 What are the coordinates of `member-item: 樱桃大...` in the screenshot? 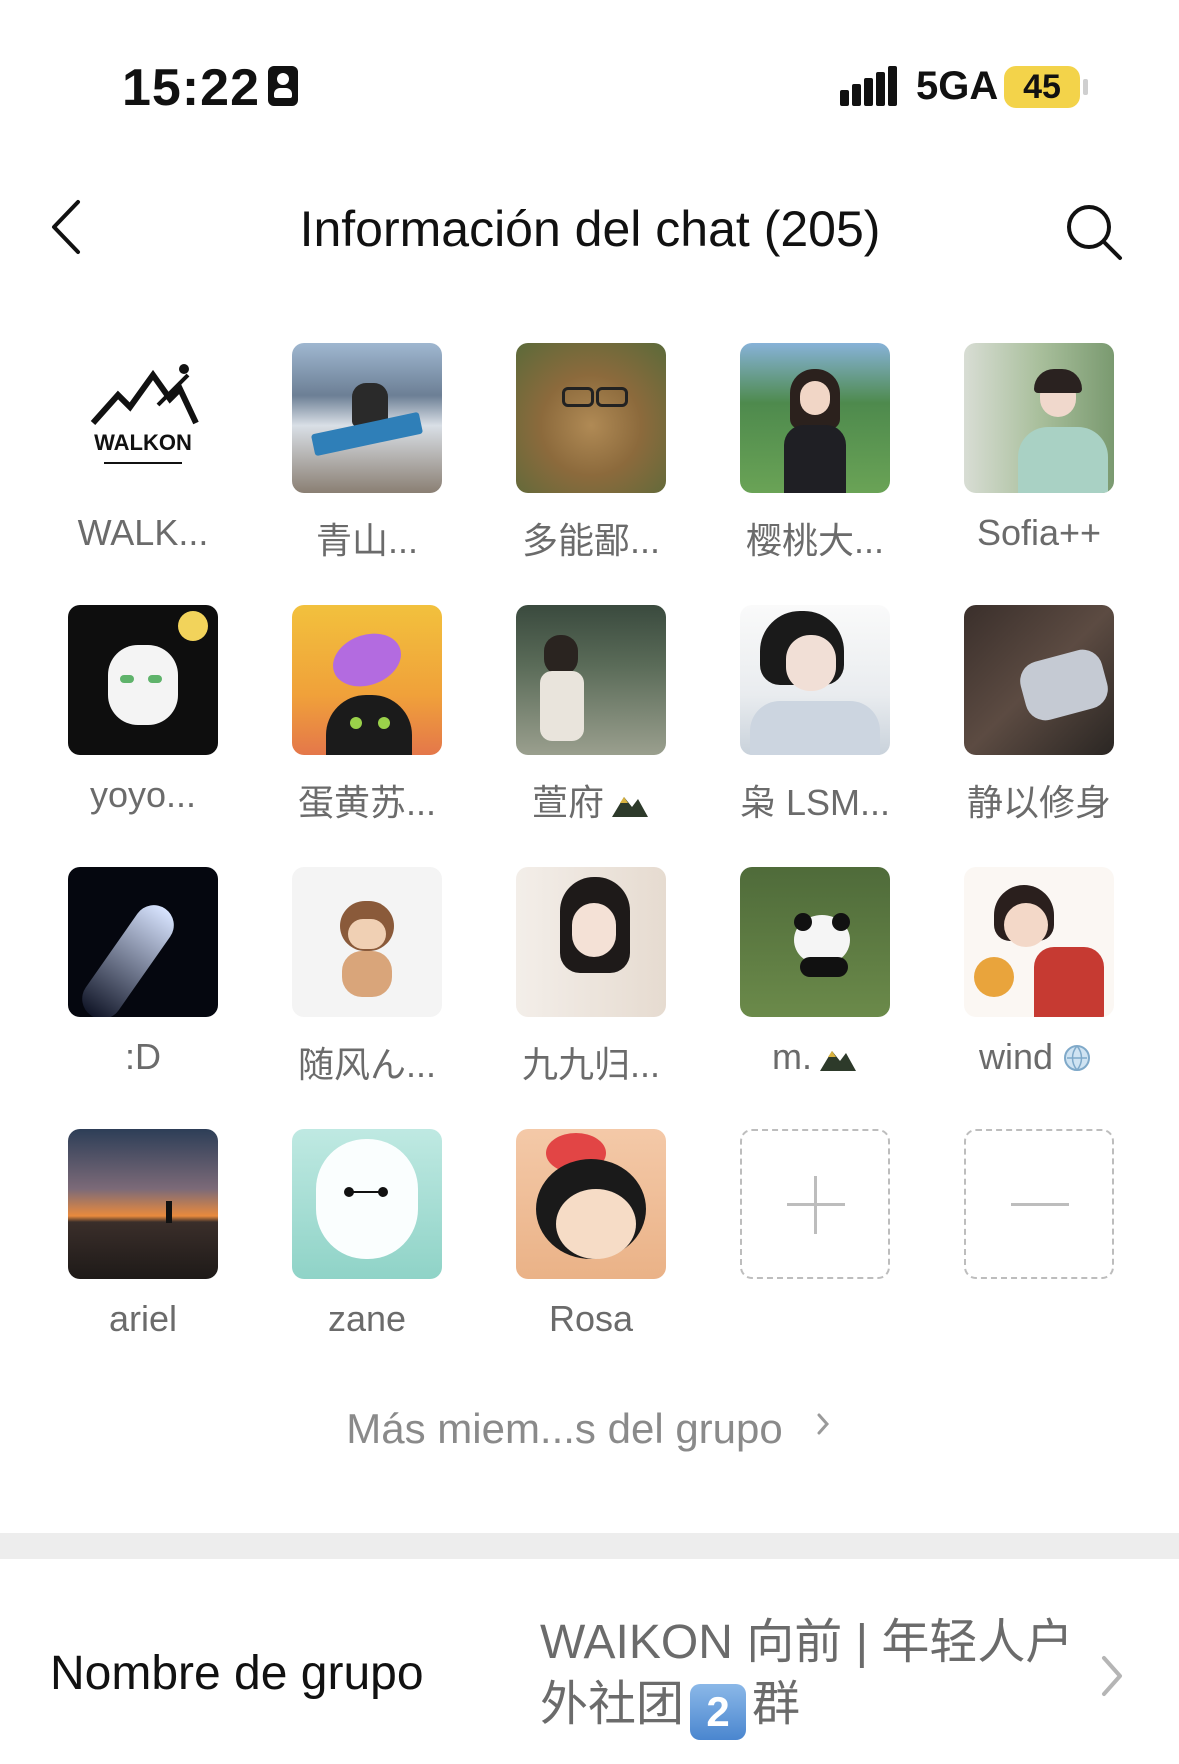 It's located at (807, 455).